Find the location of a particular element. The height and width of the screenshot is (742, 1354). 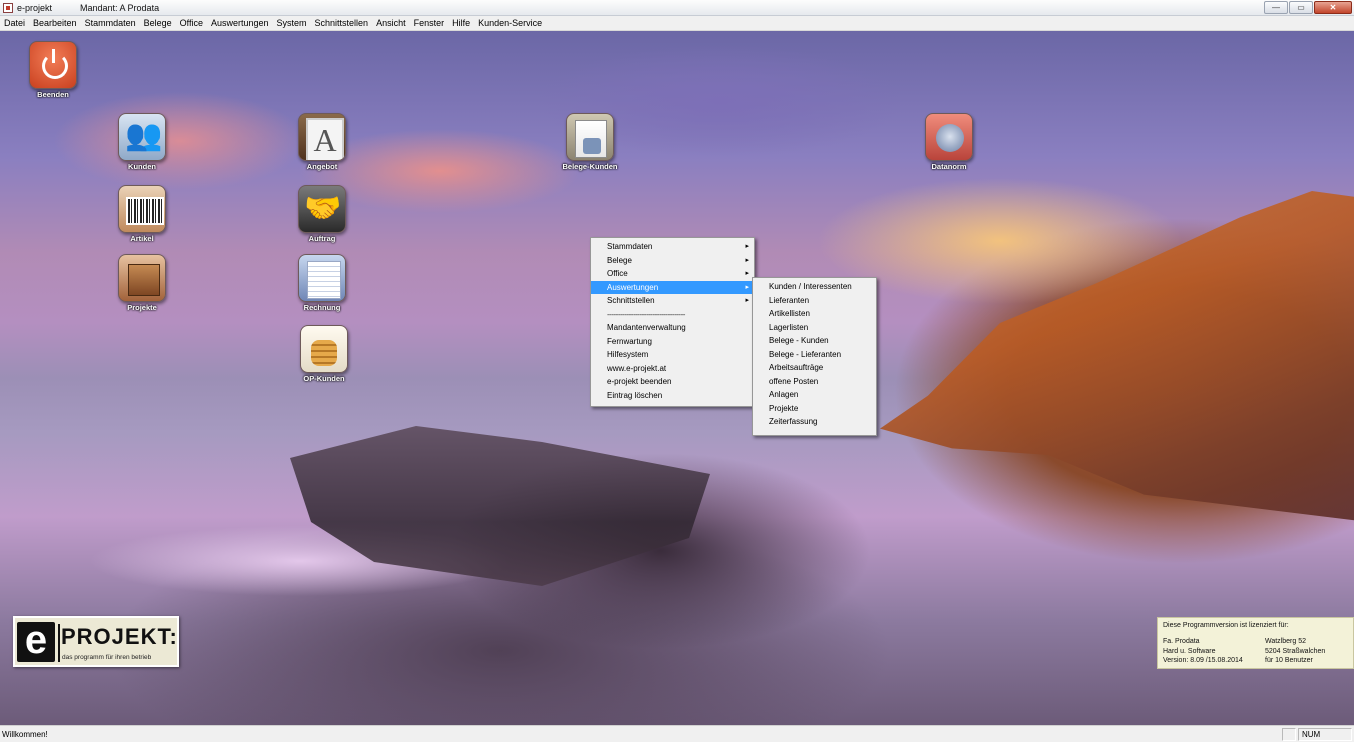

desktop-icon-rechnung: Rechnung is located at coordinates (322, 283).